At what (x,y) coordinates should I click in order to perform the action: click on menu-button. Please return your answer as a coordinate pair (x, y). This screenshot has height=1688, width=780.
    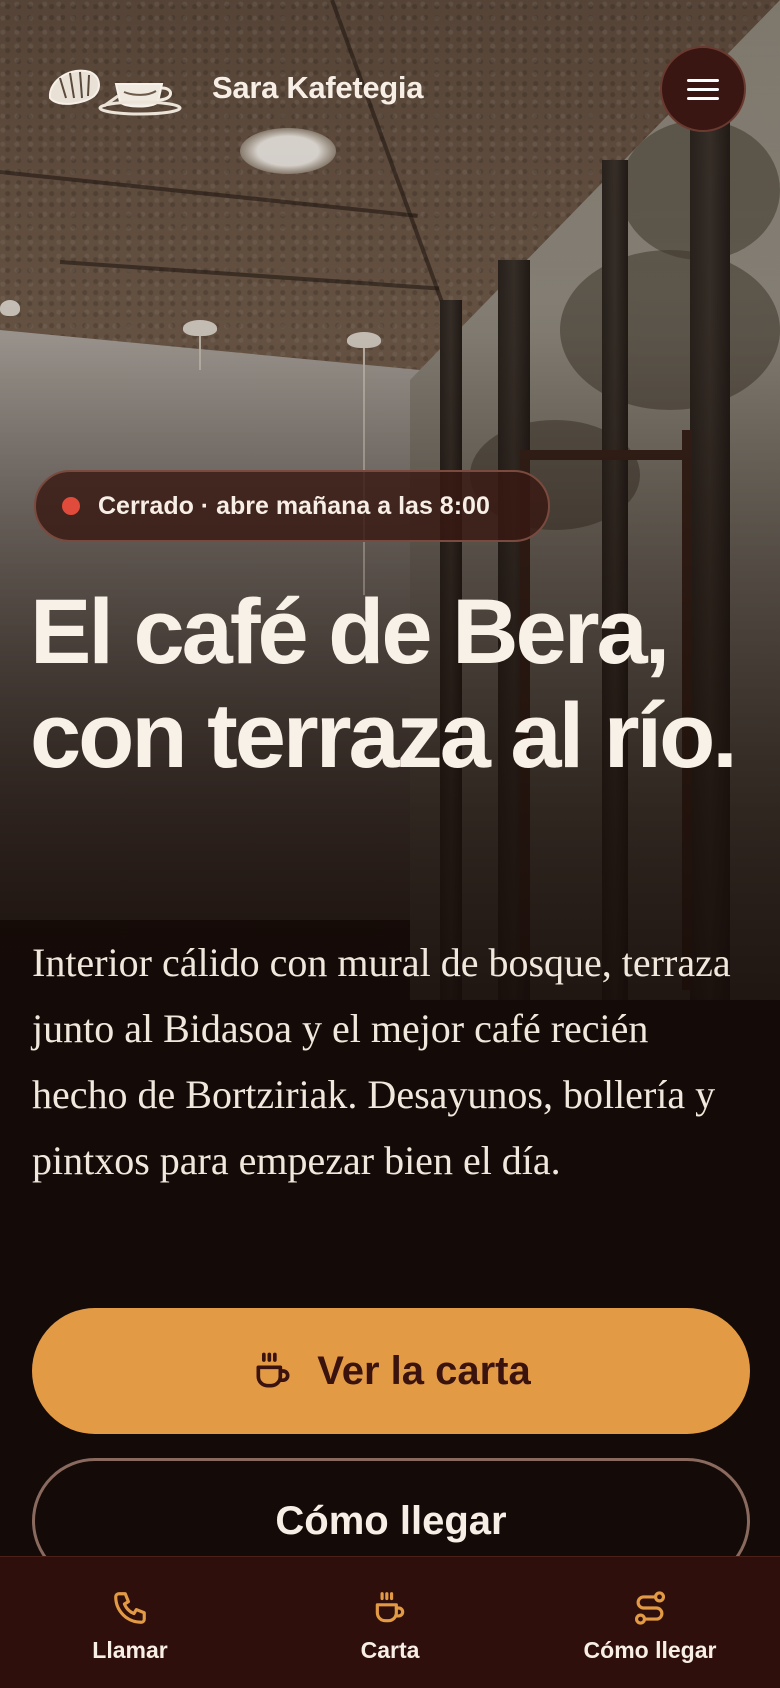
    Looking at the image, I should click on (703, 89).